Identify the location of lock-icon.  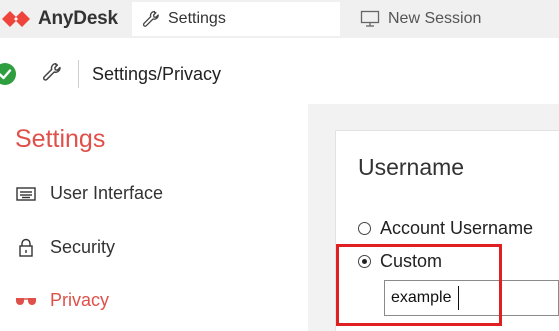
(26, 248).